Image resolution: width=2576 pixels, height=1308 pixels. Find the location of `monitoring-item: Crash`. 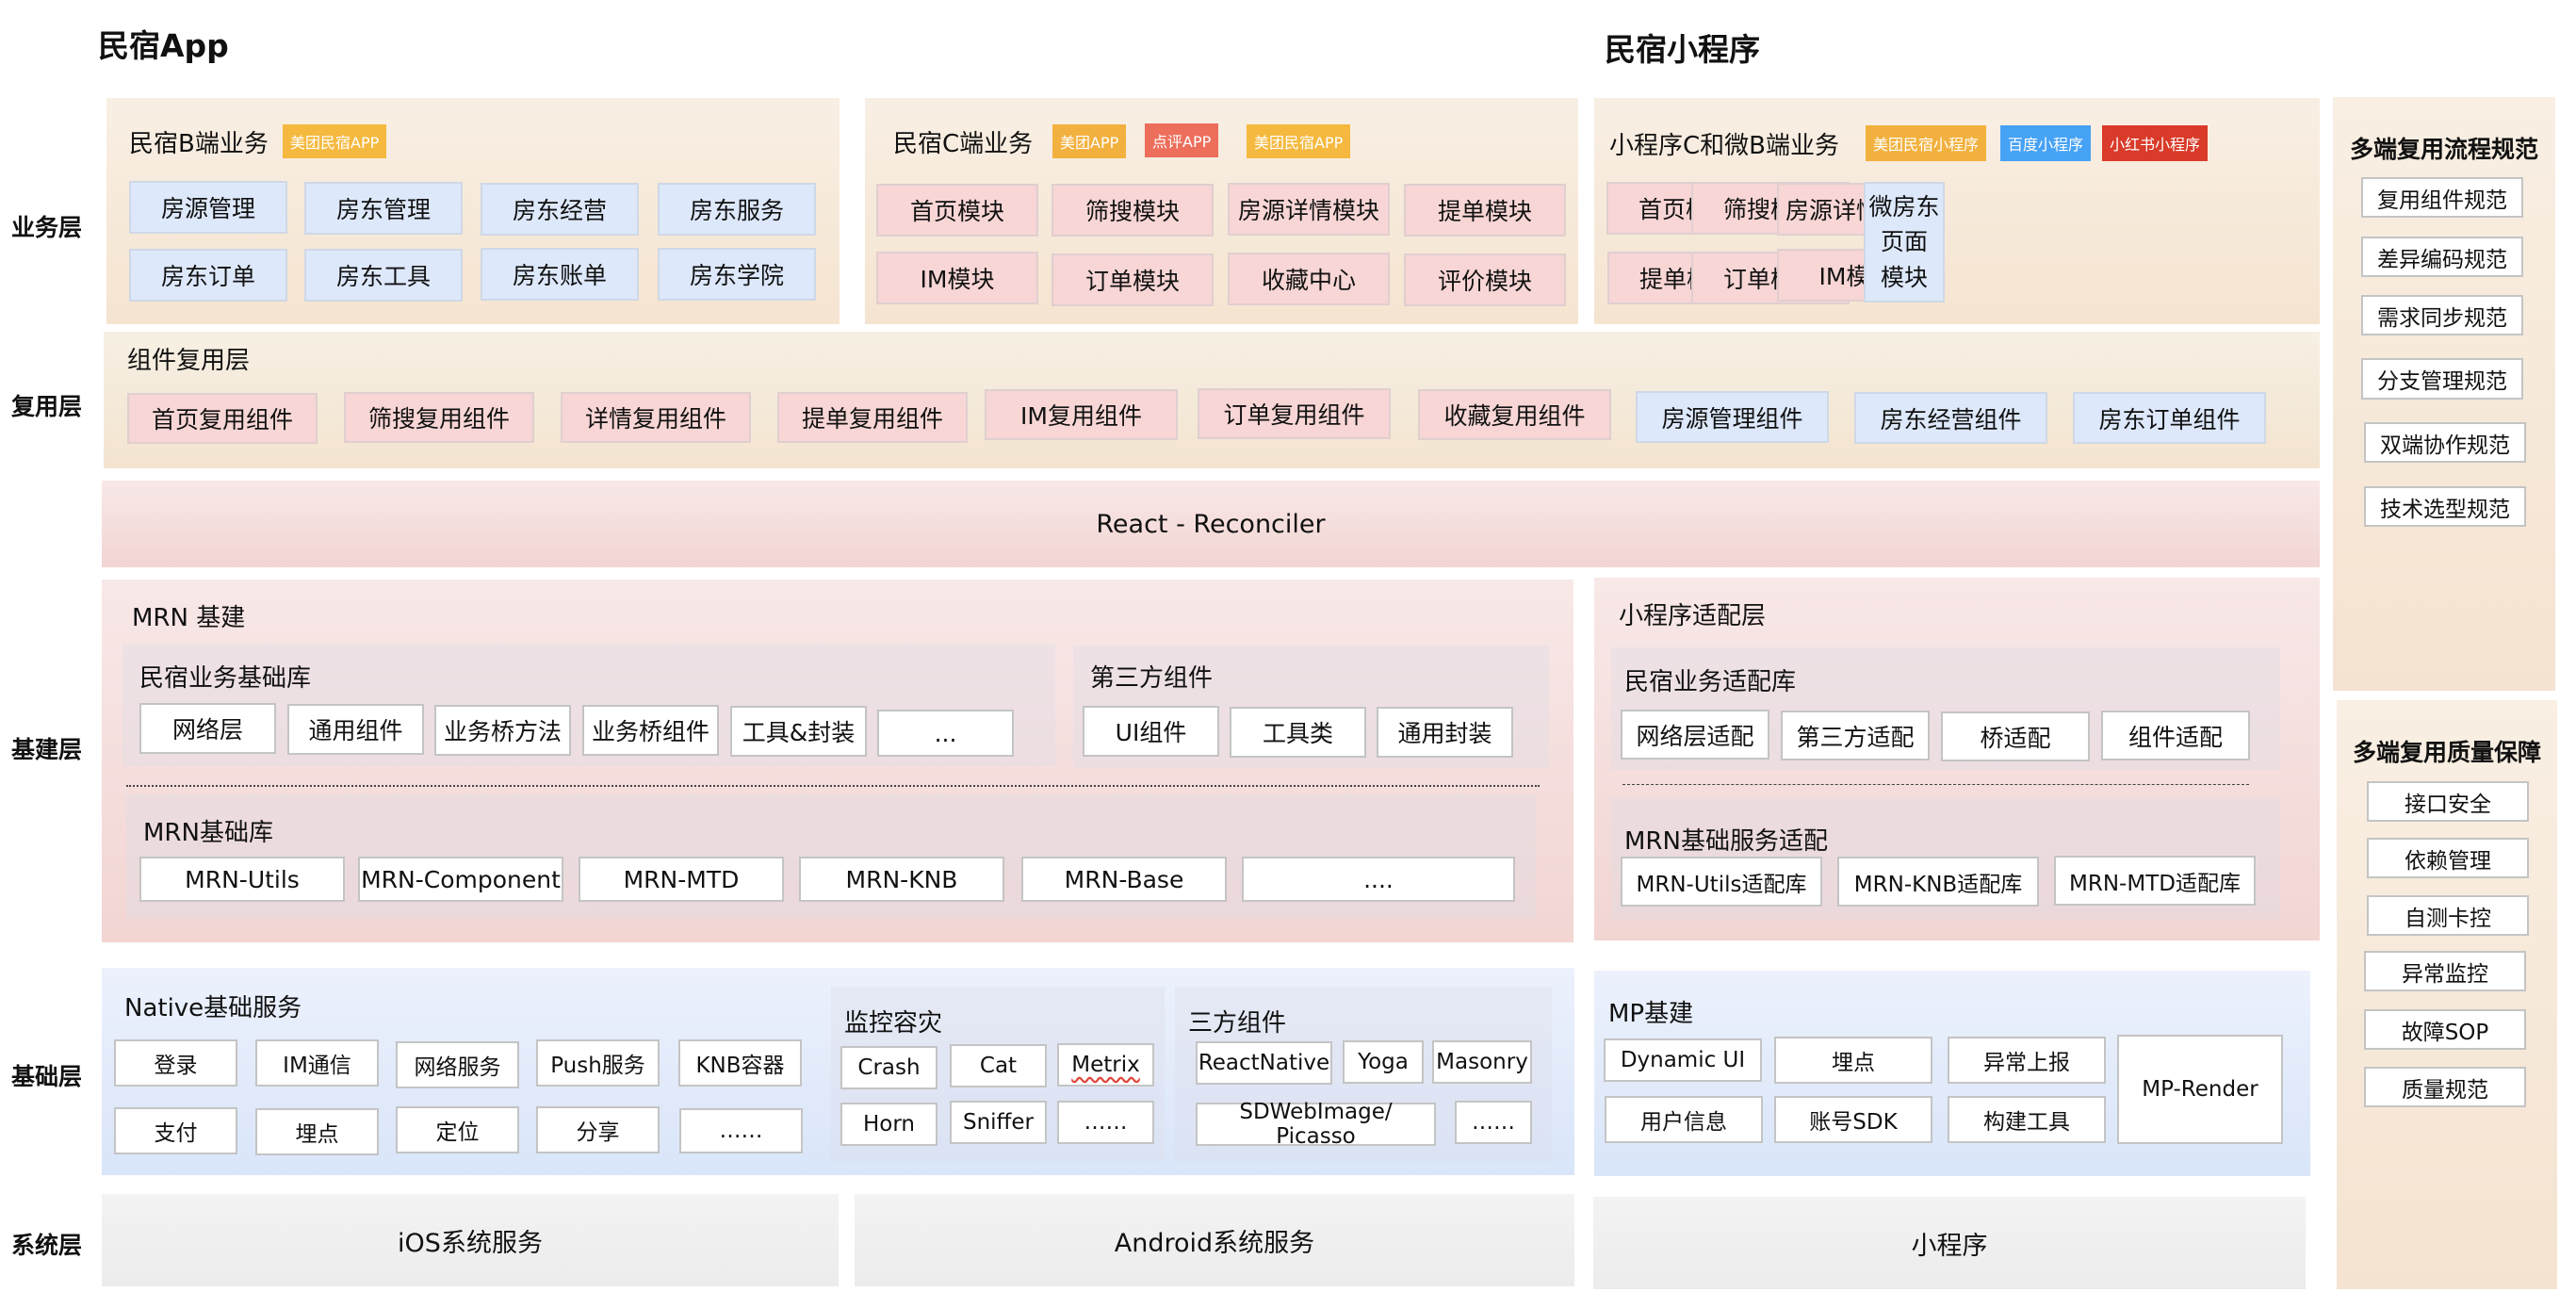

monitoring-item: Crash is located at coordinates (888, 1067).